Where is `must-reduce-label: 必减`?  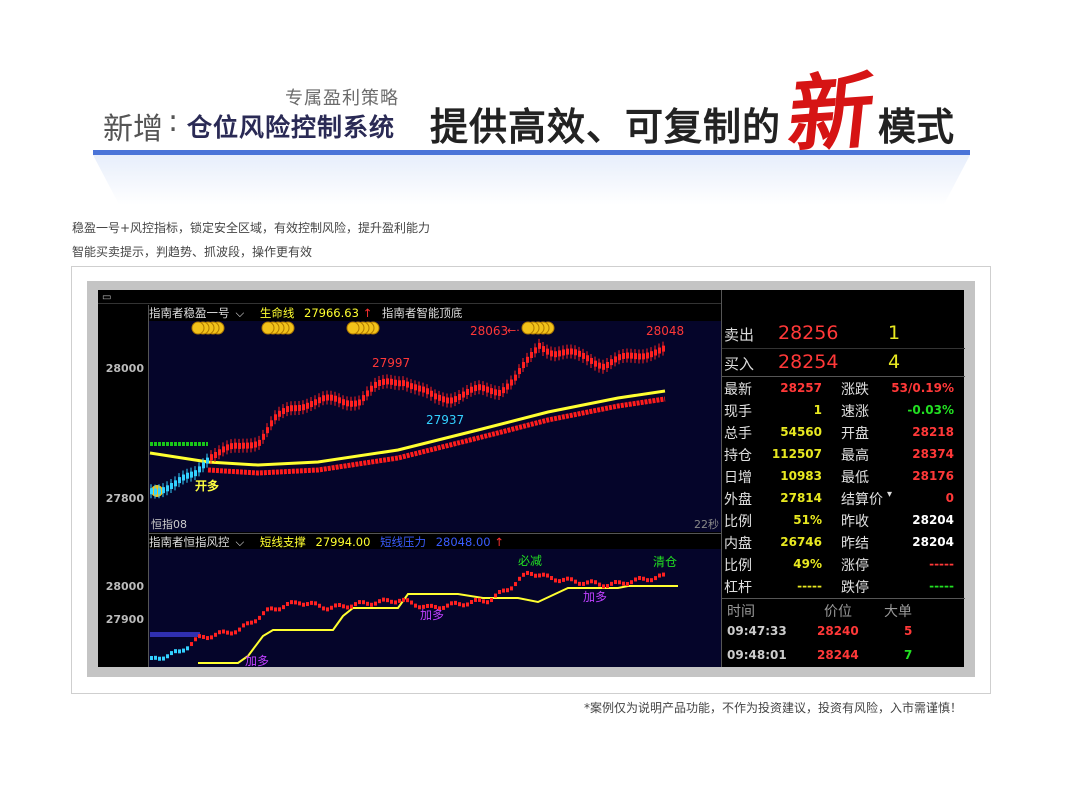 must-reduce-label: 必减 is located at coordinates (530, 561).